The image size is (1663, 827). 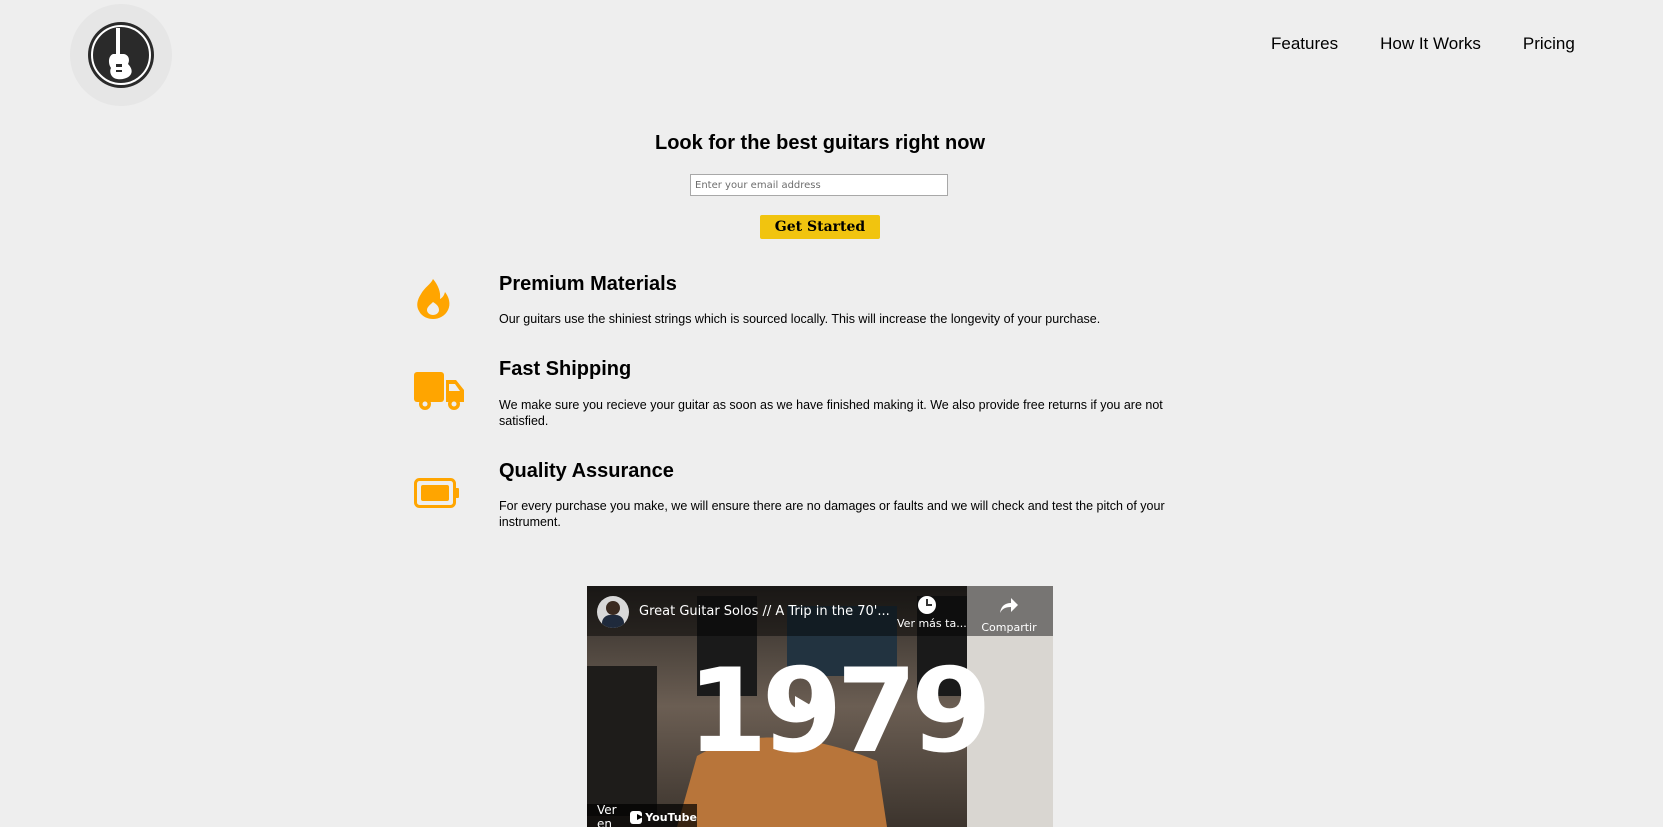 I want to click on share-label: Compartir, so click(x=1009, y=627).